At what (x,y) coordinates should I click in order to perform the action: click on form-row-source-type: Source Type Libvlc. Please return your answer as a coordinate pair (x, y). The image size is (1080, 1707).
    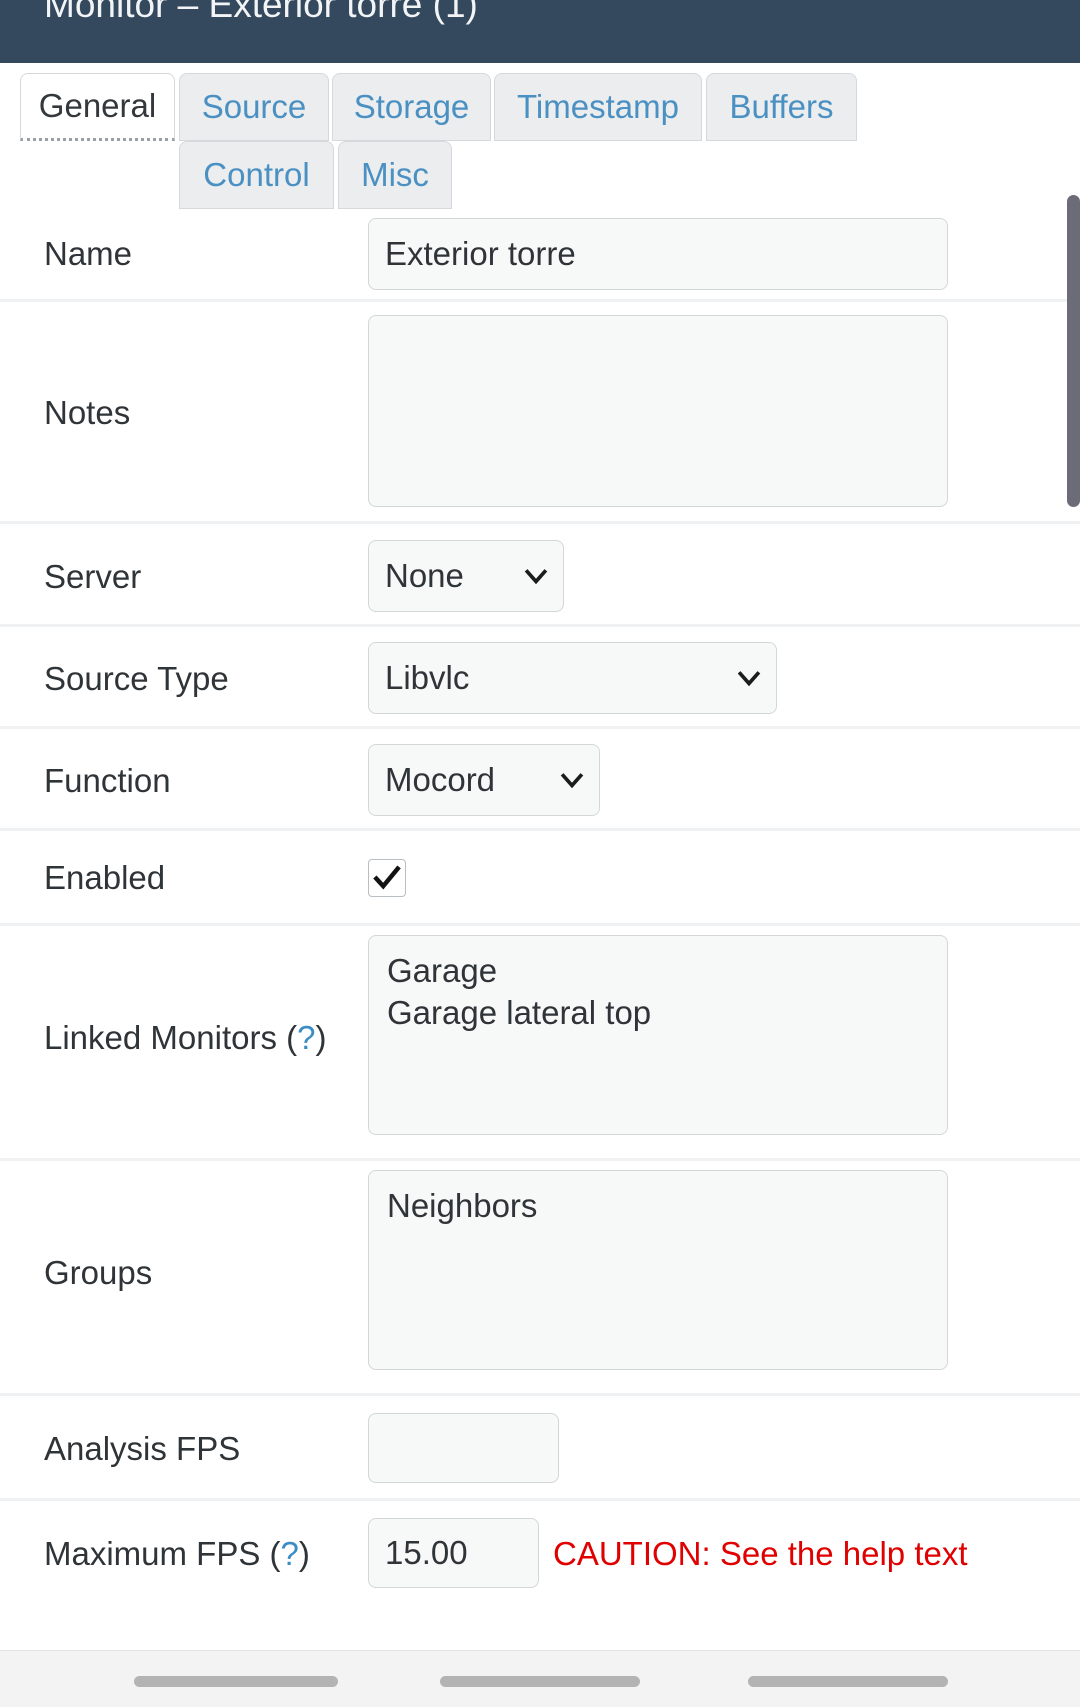
    Looking at the image, I should click on (540, 675).